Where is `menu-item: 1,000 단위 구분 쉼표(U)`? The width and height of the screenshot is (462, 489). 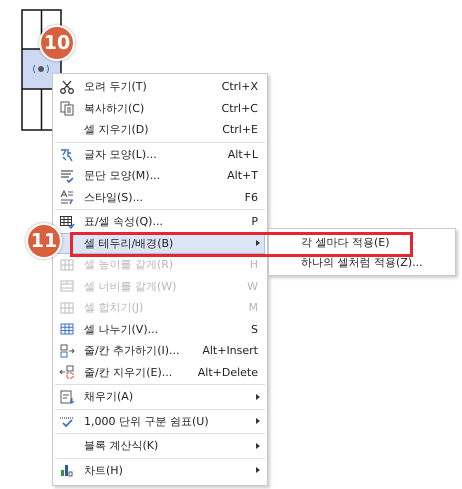 menu-item: 1,000 단위 구분 쉼표(U) is located at coordinates (160, 421).